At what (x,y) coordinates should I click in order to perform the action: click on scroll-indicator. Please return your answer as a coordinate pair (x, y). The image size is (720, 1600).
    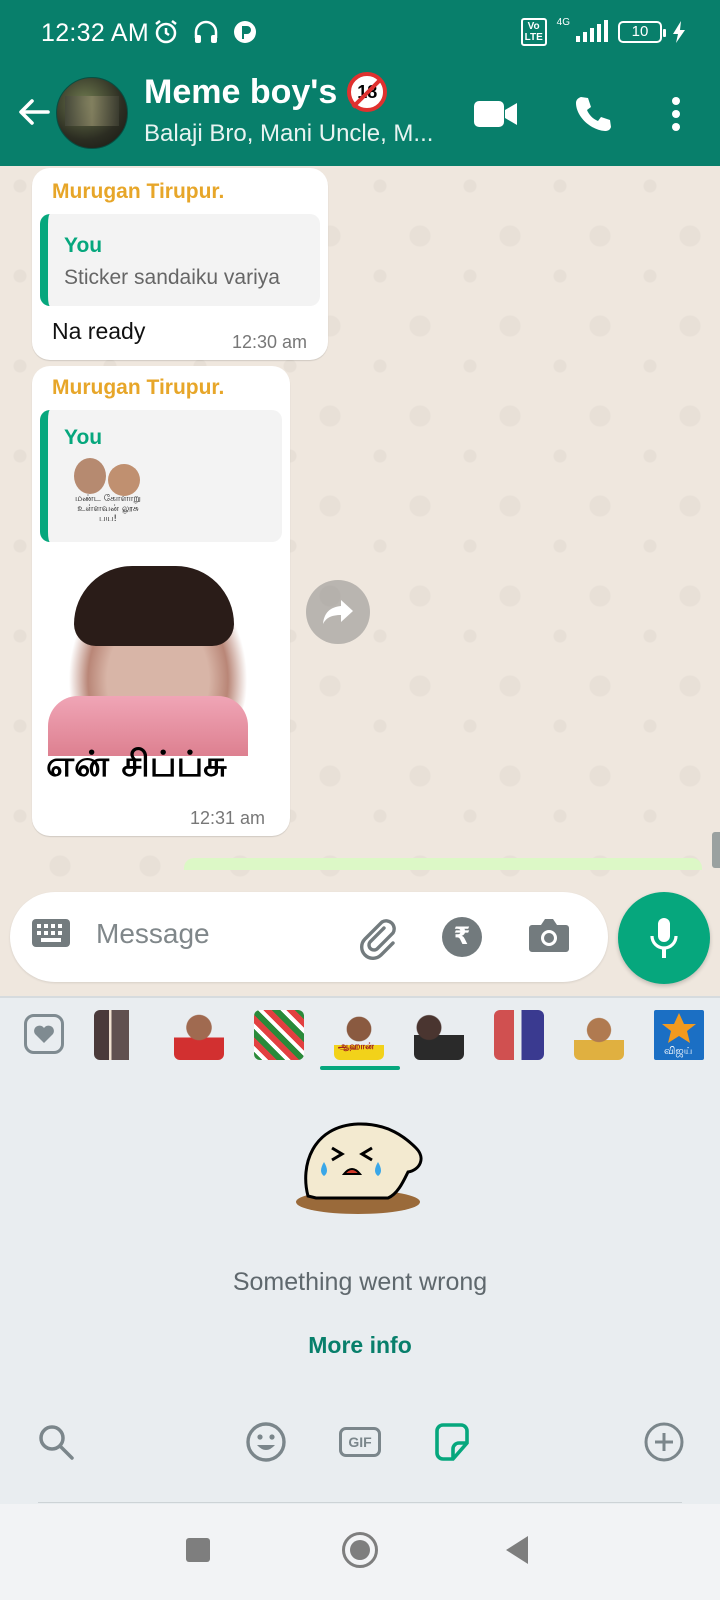
    Looking at the image, I should click on (716, 850).